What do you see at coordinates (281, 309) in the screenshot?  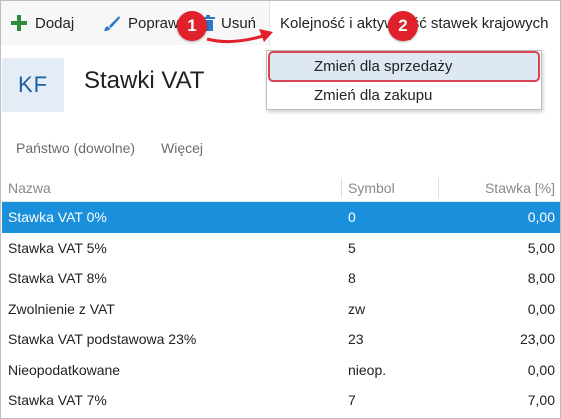 I see `table-row: Zwolnienie z VAT zw 0,00` at bounding box center [281, 309].